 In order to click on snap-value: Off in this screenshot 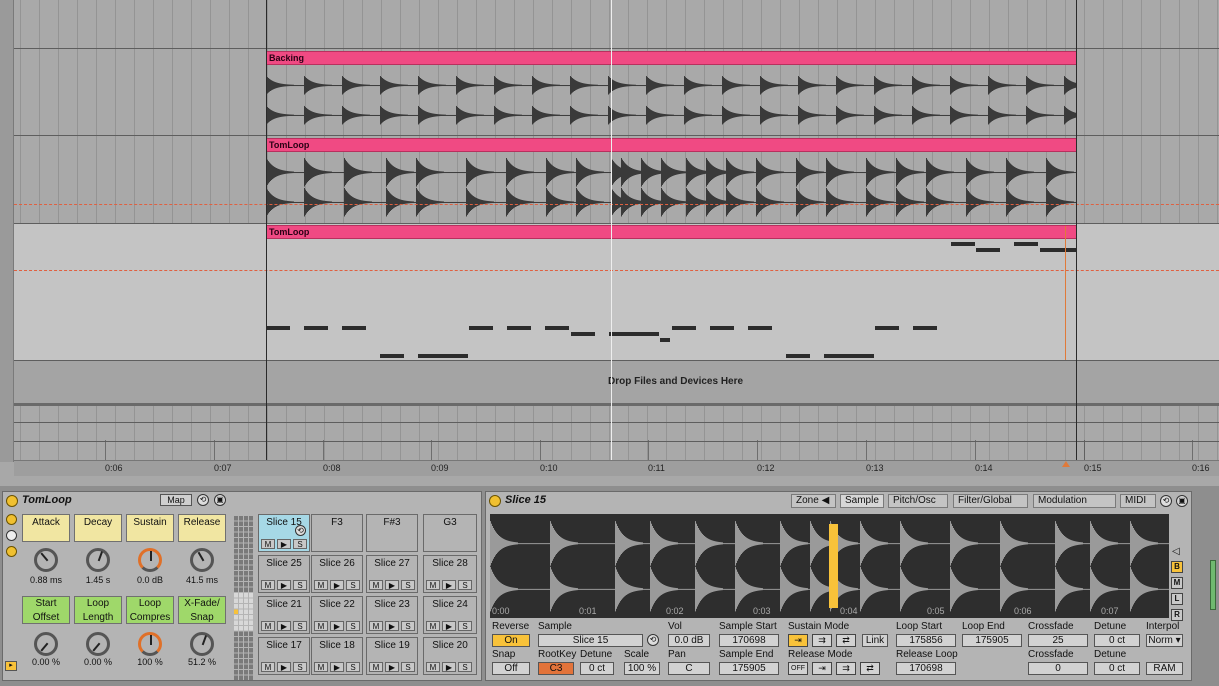, I will do `click(511, 668)`.